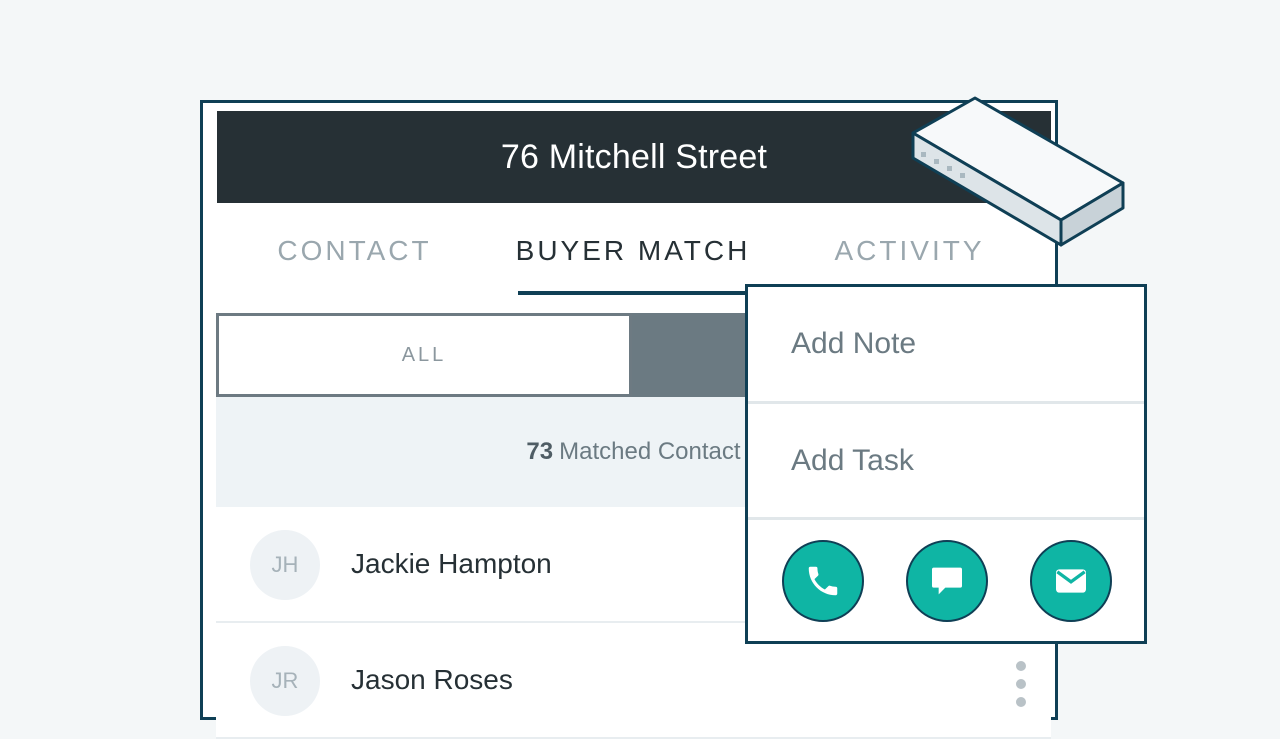  Describe the element at coordinates (424, 355) in the screenshot. I see `filter-all-button: ALL` at that location.